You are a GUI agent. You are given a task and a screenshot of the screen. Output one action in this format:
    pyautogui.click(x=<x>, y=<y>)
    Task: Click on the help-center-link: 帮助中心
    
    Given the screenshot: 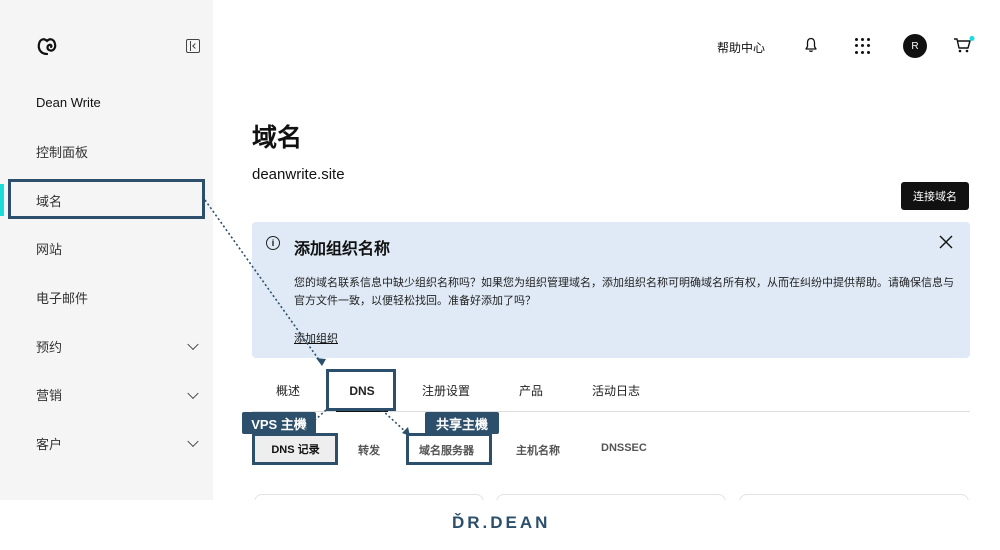 What is the action you would take?
    pyautogui.click(x=741, y=47)
    